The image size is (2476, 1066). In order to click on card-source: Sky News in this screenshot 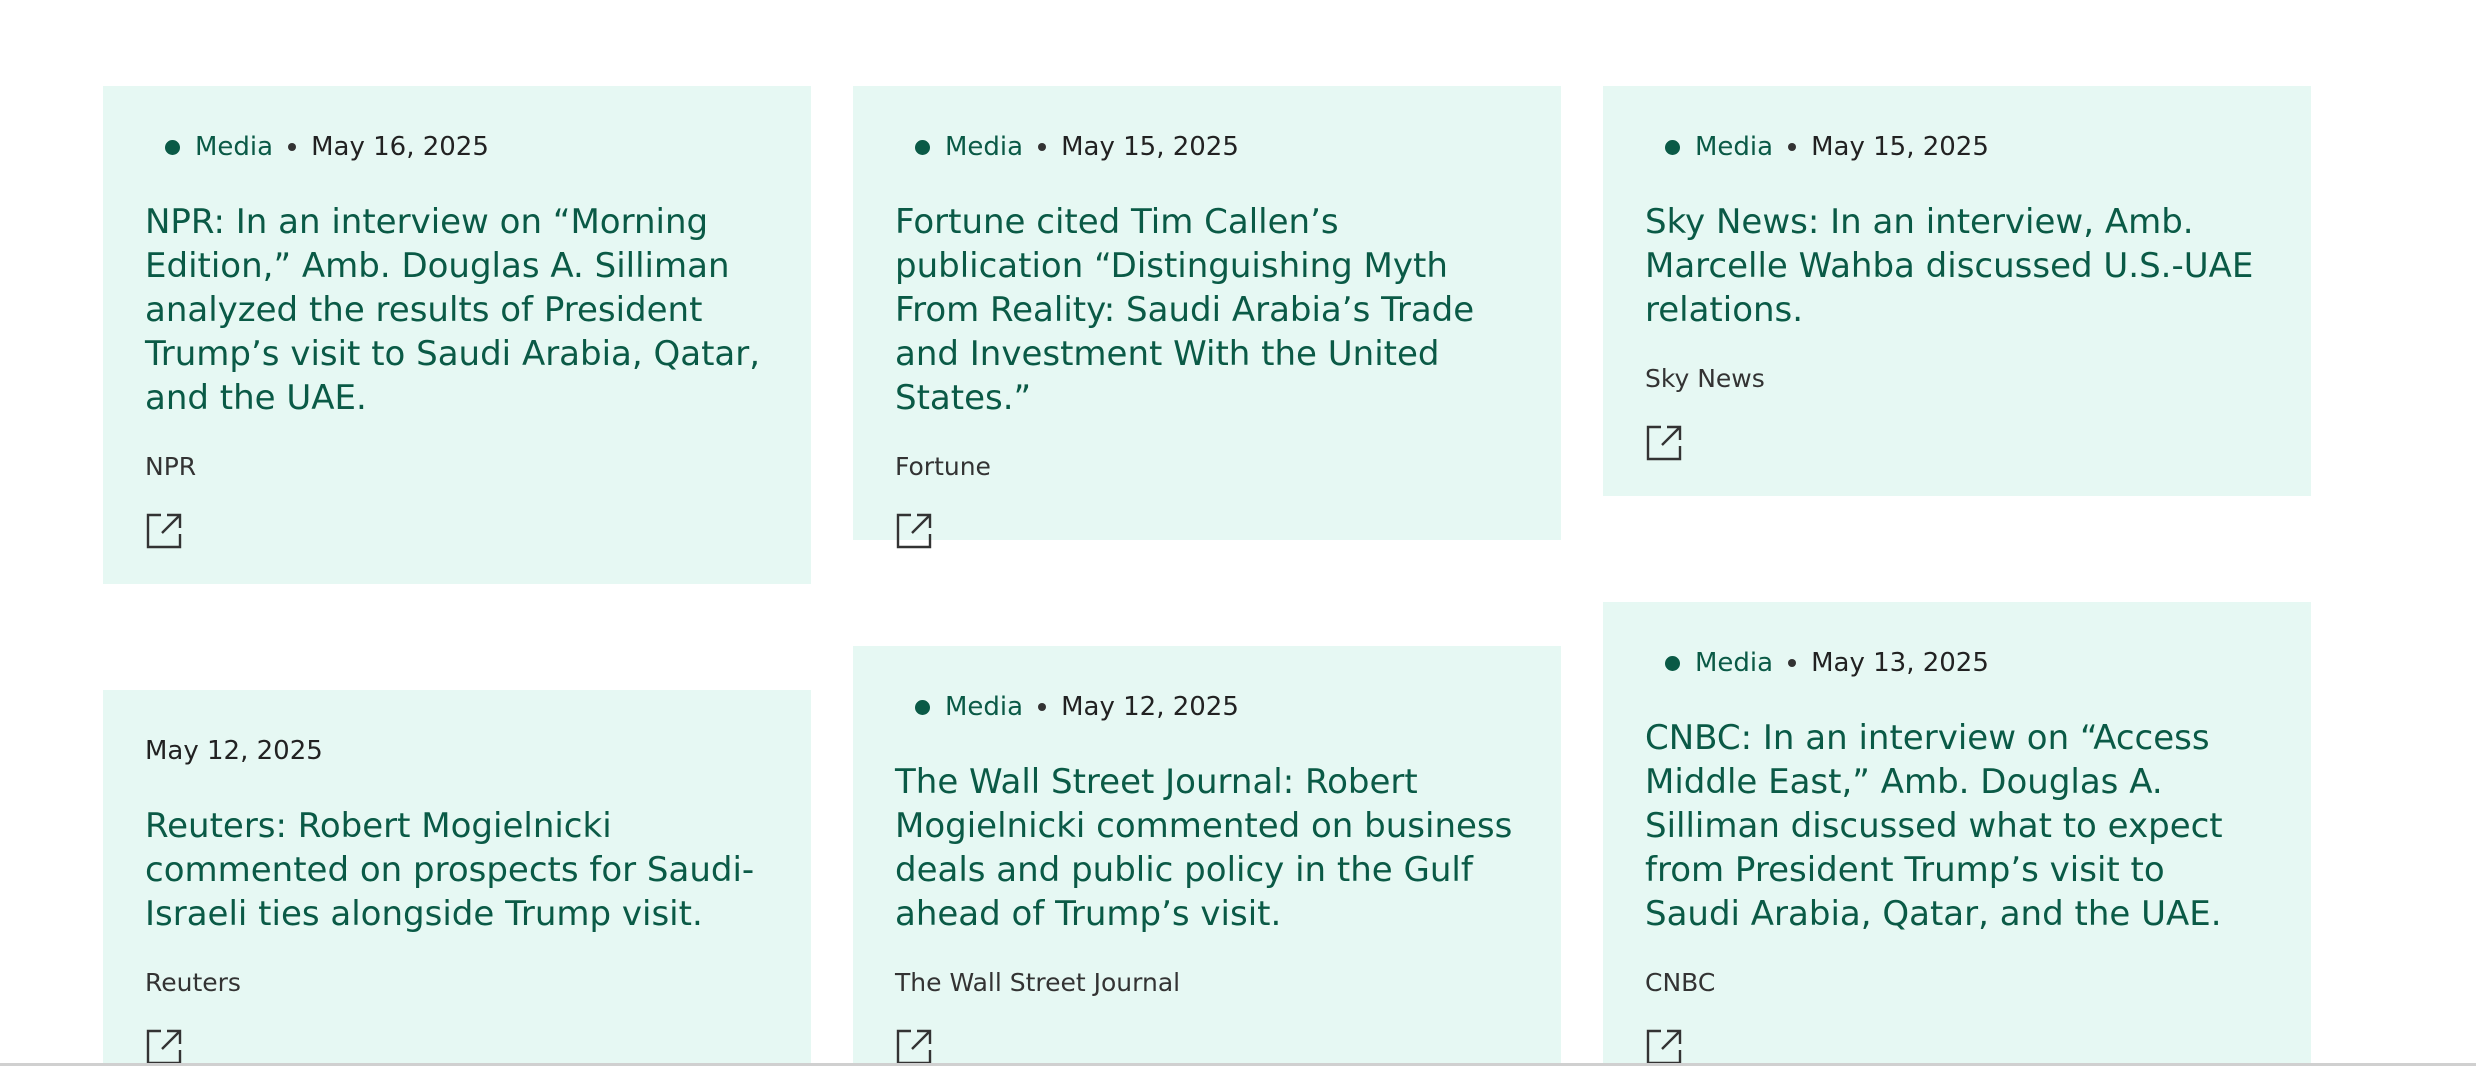, I will do `click(1705, 378)`.